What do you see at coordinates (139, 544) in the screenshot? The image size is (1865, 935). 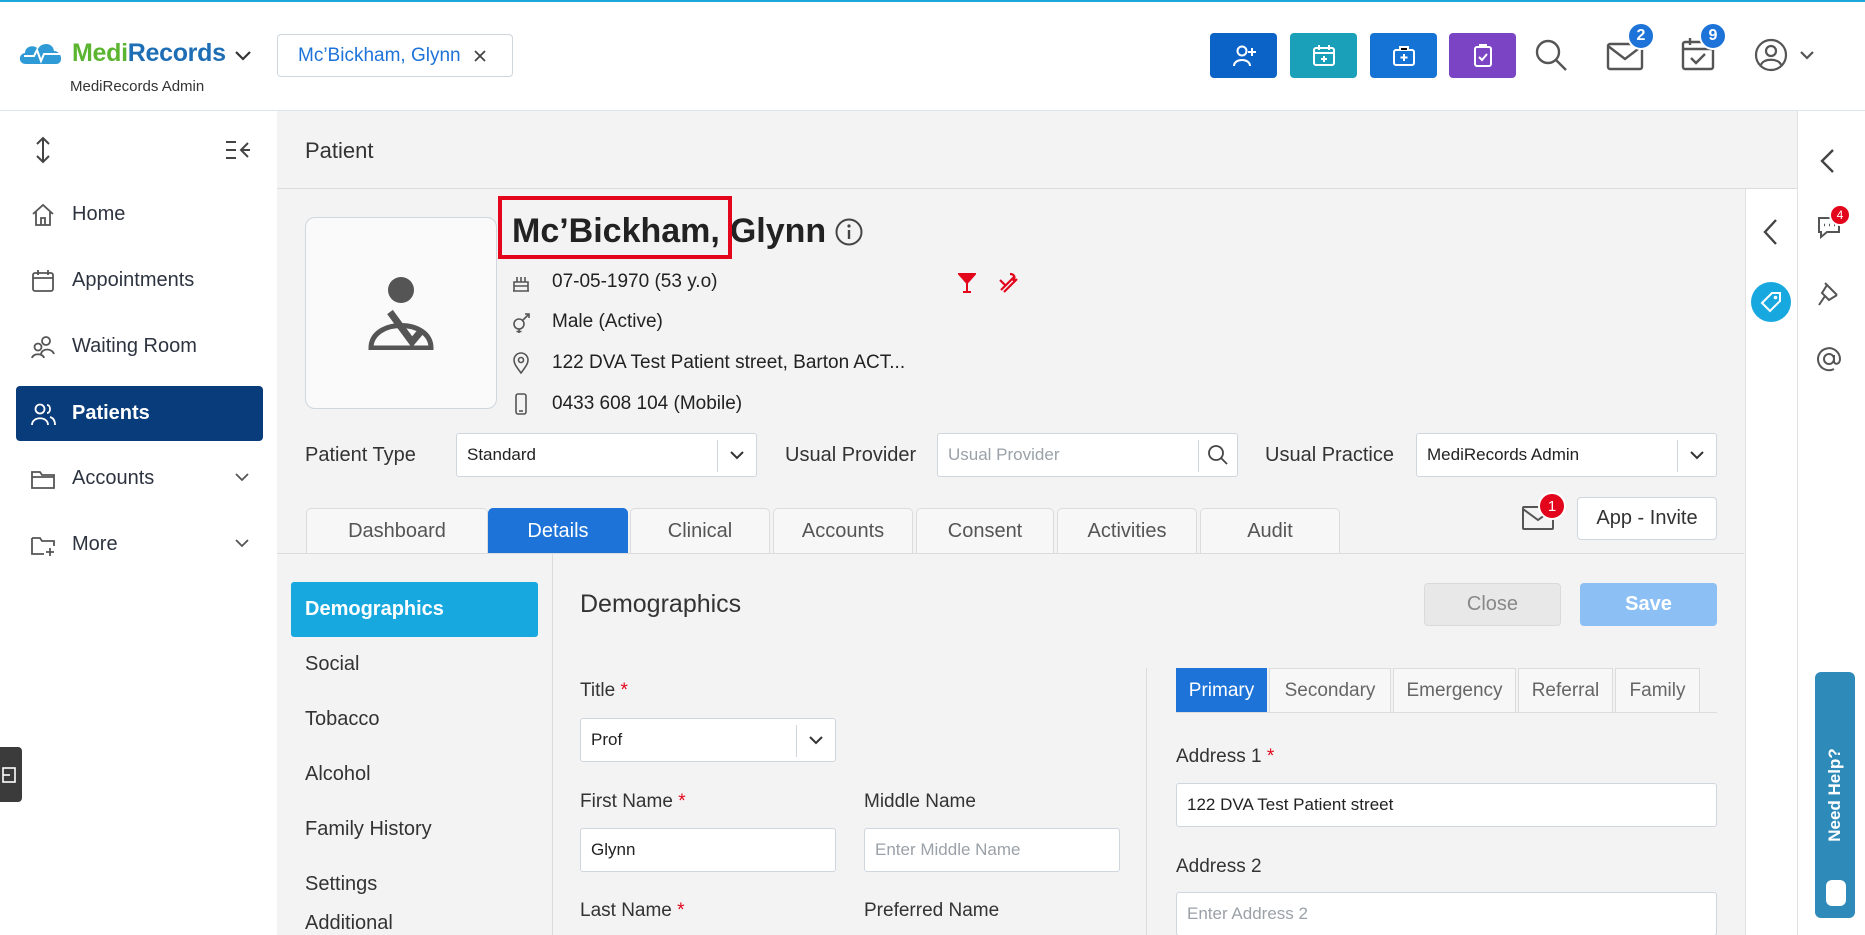 I see `sidebar-item-more: More` at bounding box center [139, 544].